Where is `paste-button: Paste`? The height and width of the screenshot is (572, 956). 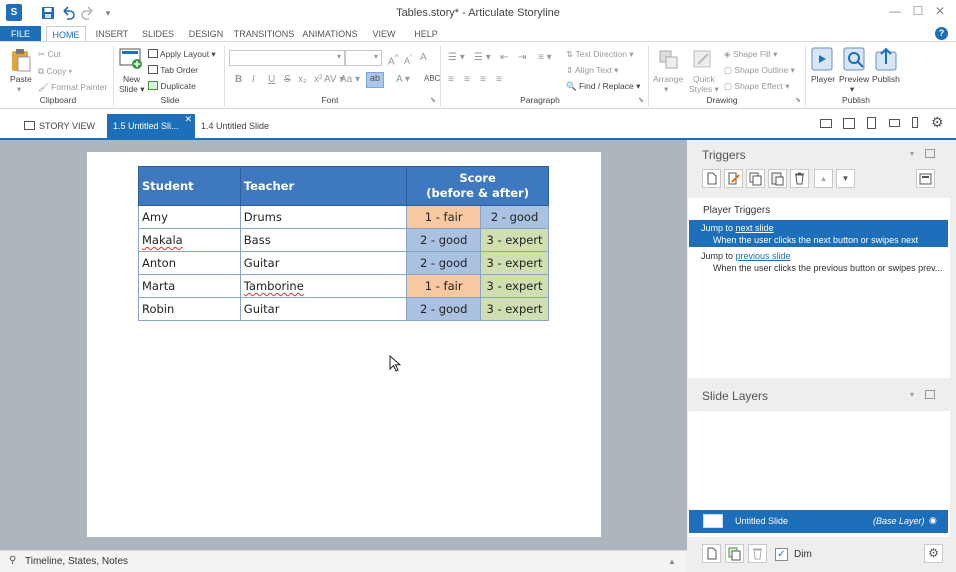 paste-button: Paste is located at coordinates (21, 79).